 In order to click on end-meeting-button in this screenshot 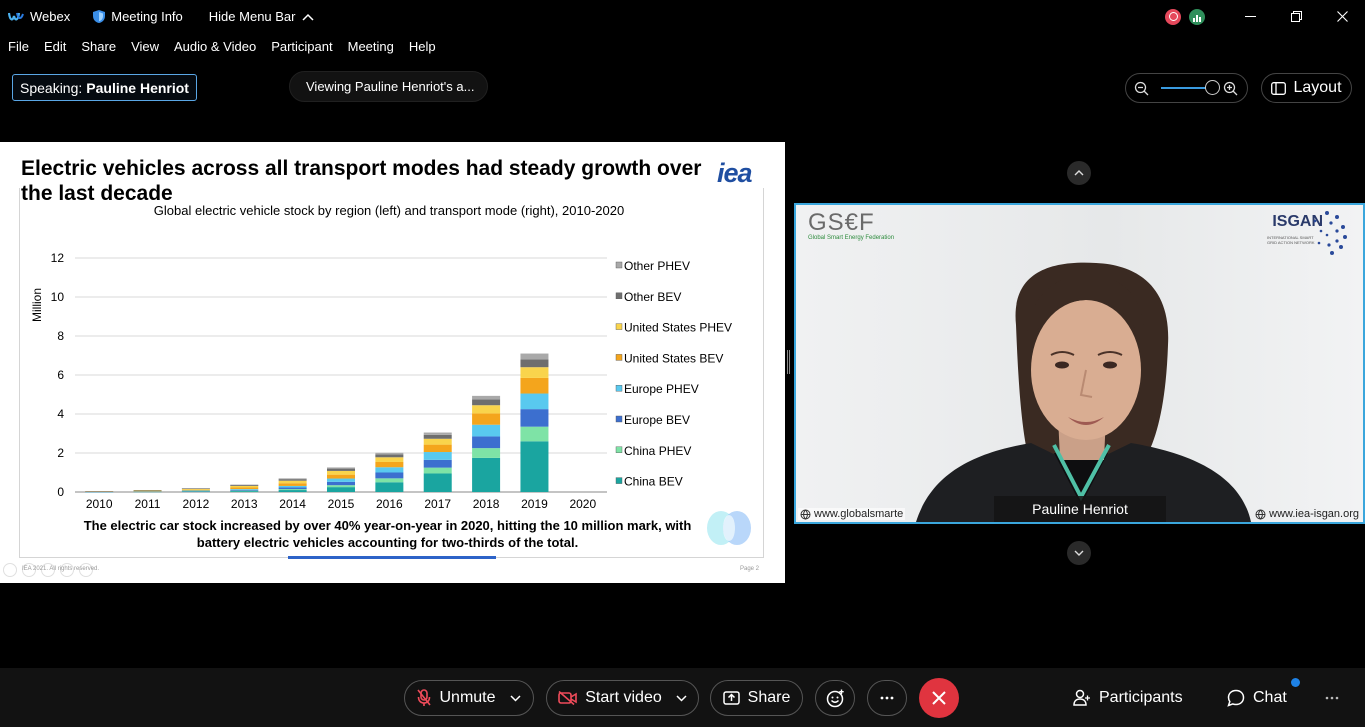, I will do `click(939, 698)`.